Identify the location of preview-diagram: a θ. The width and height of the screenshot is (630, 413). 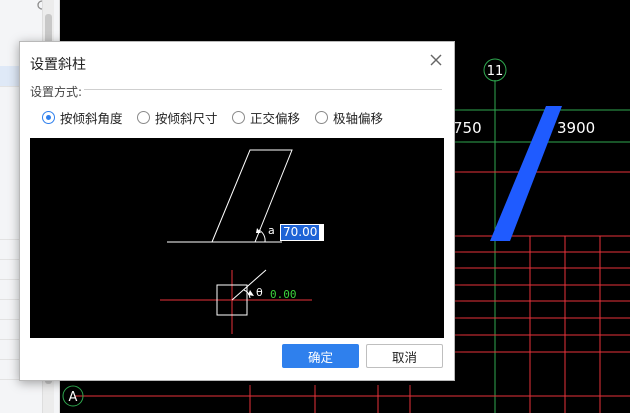
(236, 241).